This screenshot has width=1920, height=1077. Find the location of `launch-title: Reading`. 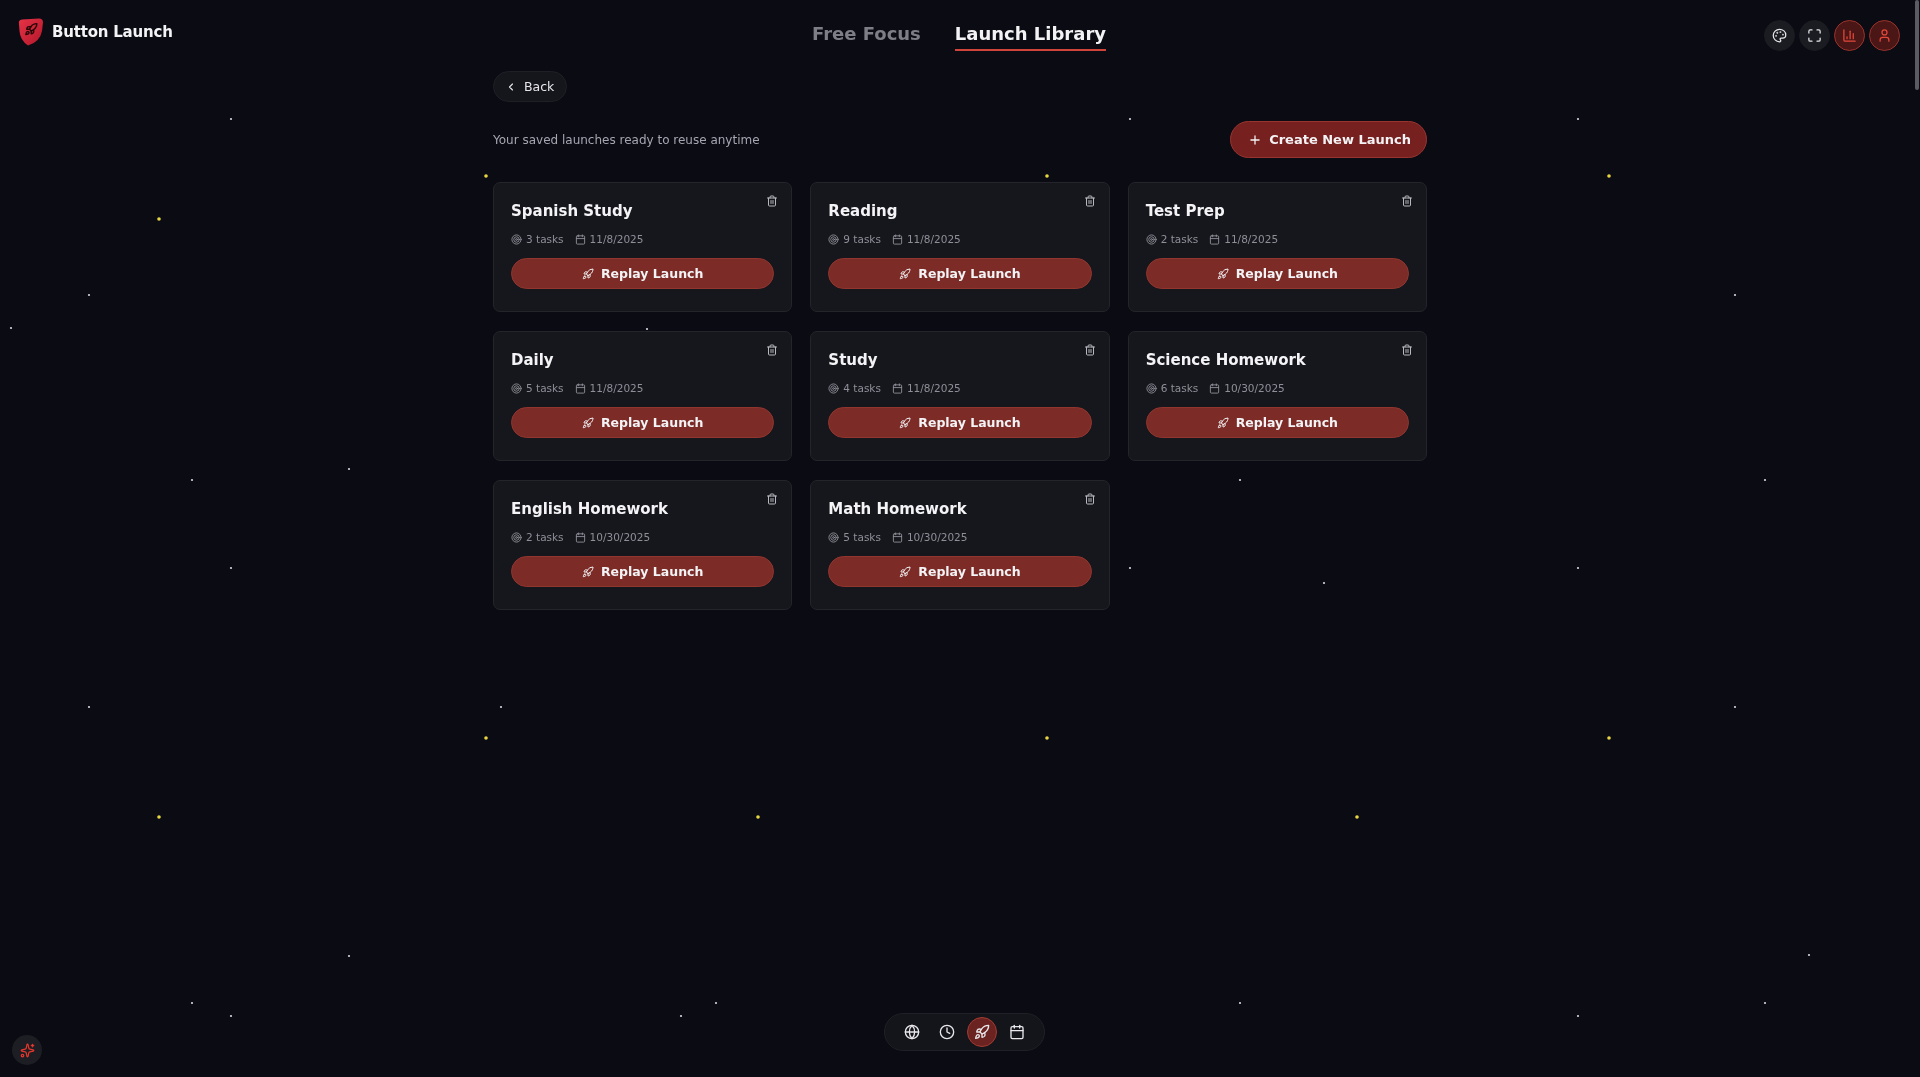

launch-title: Reading is located at coordinates (863, 211).